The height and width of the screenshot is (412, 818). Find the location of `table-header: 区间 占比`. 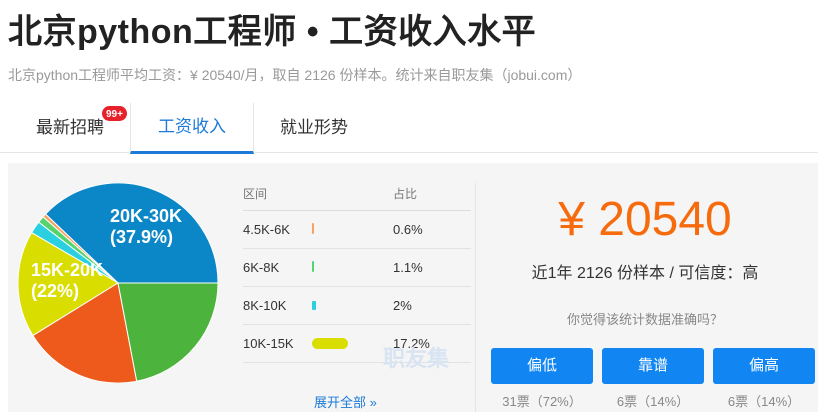

table-header: 区间 占比 is located at coordinates (357, 197).